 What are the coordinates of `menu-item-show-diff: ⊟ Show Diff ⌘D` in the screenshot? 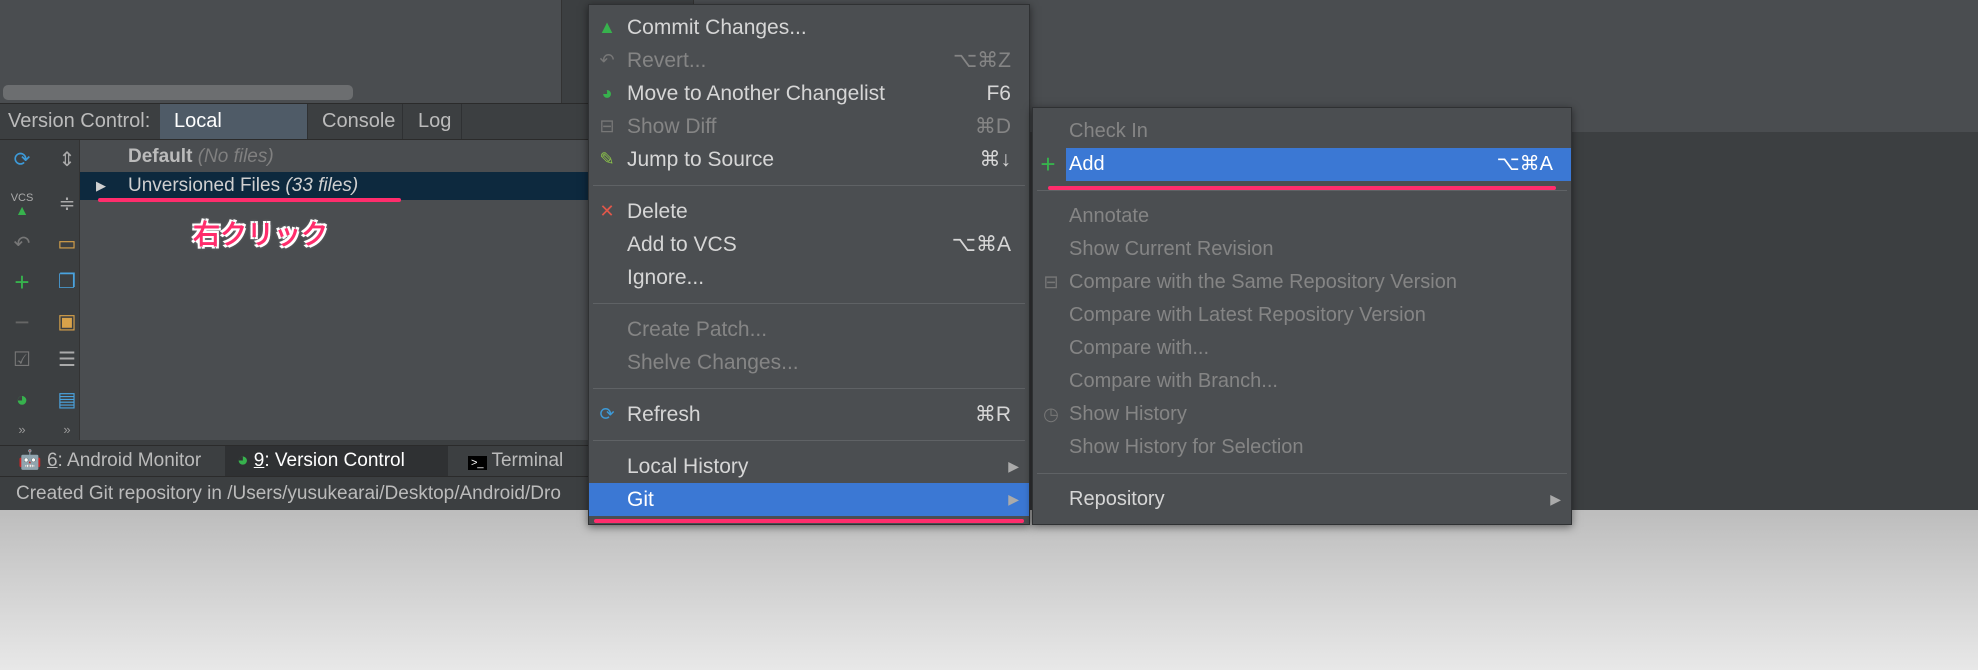 It's located at (809, 126).